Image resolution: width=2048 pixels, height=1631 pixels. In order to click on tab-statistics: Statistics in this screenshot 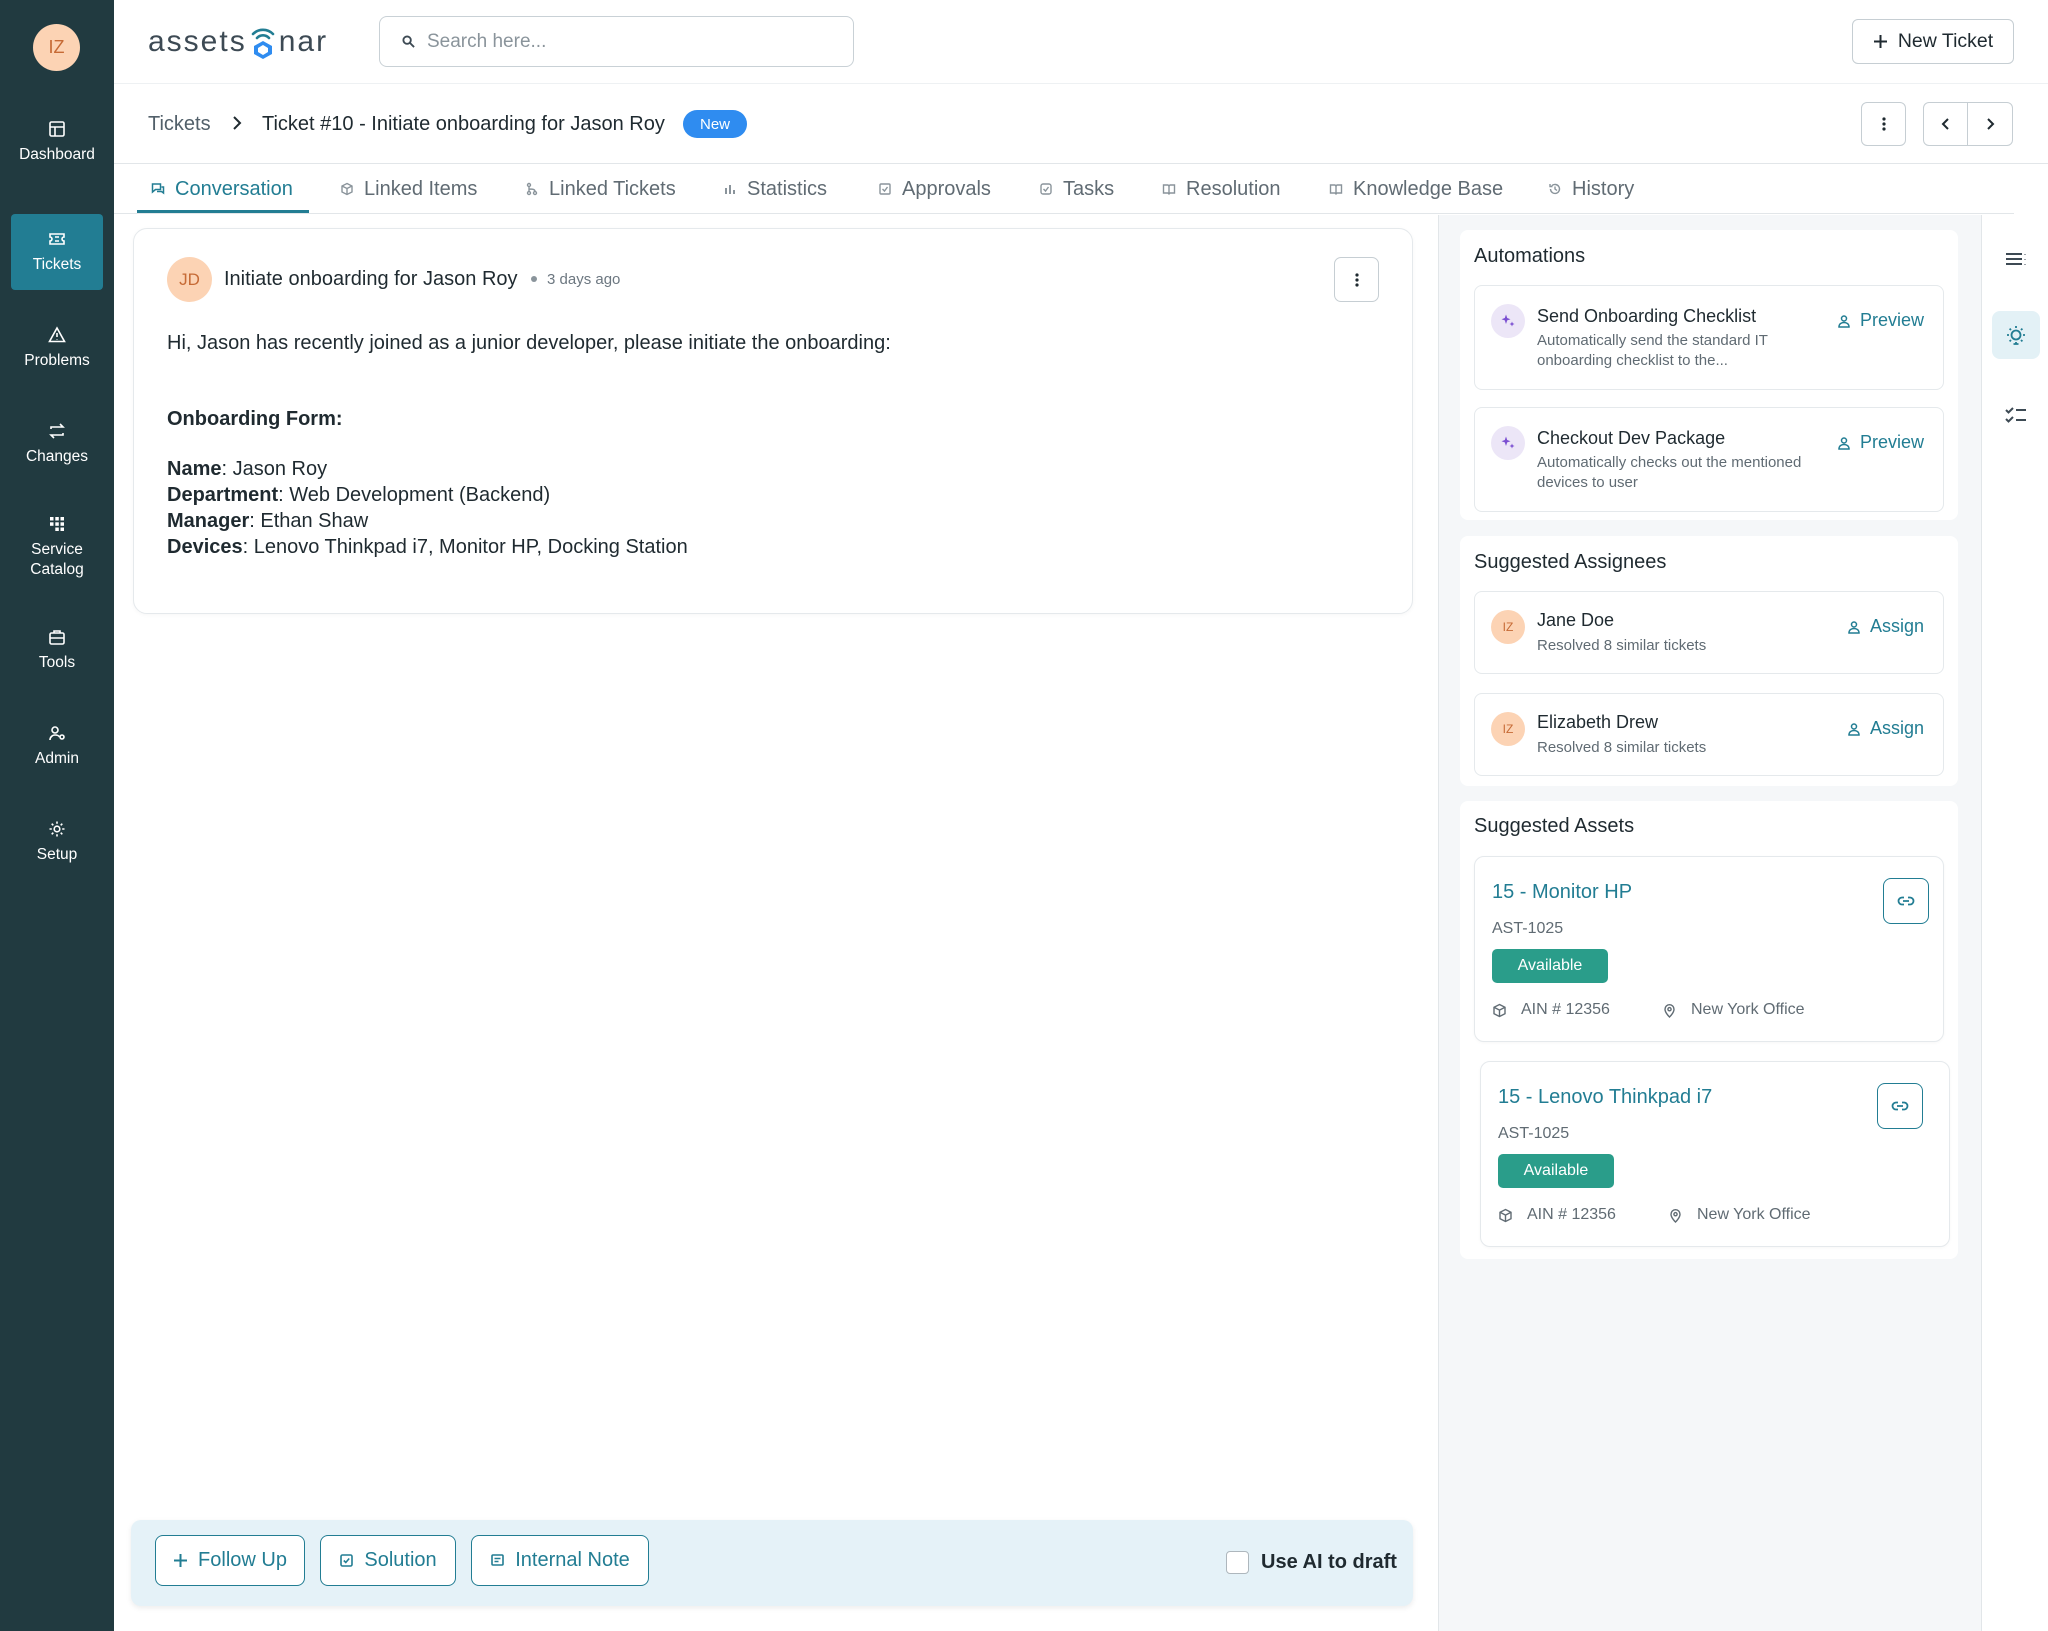, I will do `click(775, 189)`.